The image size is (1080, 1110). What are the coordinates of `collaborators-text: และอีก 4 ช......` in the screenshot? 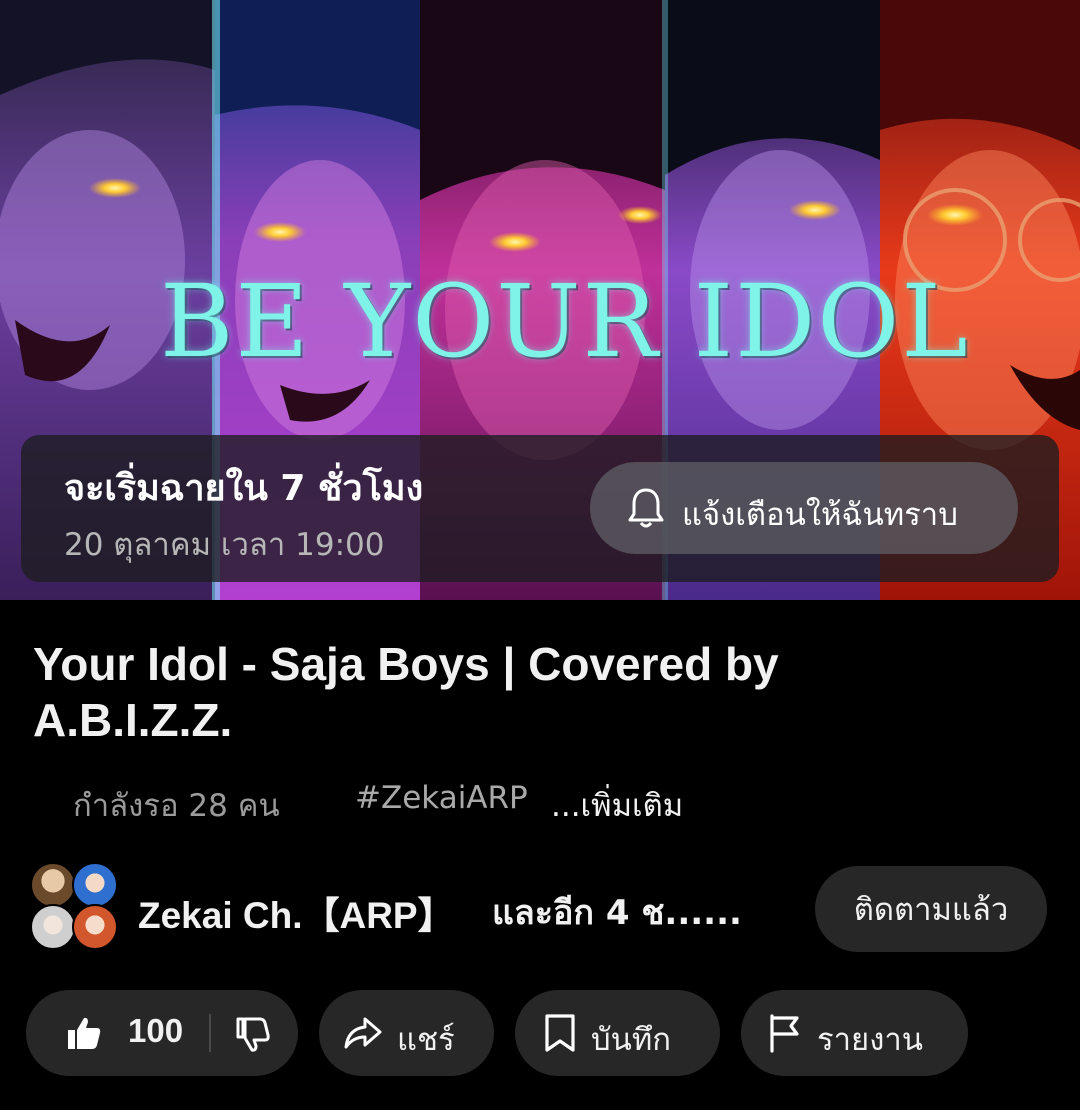 It's located at (617, 912).